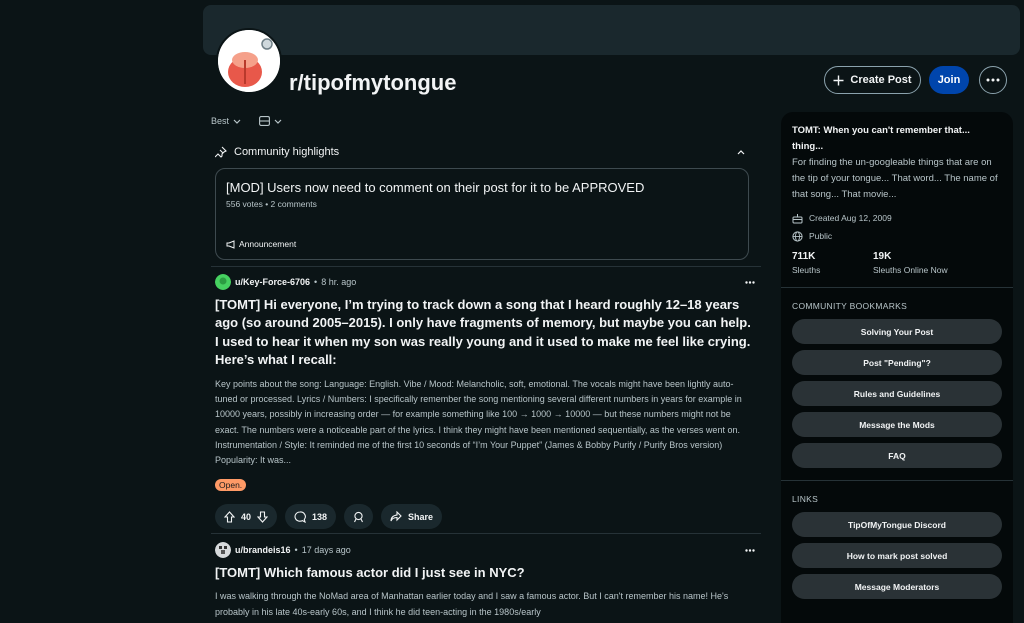 This screenshot has height=623, width=1024. What do you see at coordinates (838, 80) in the screenshot?
I see `plus-icon` at bounding box center [838, 80].